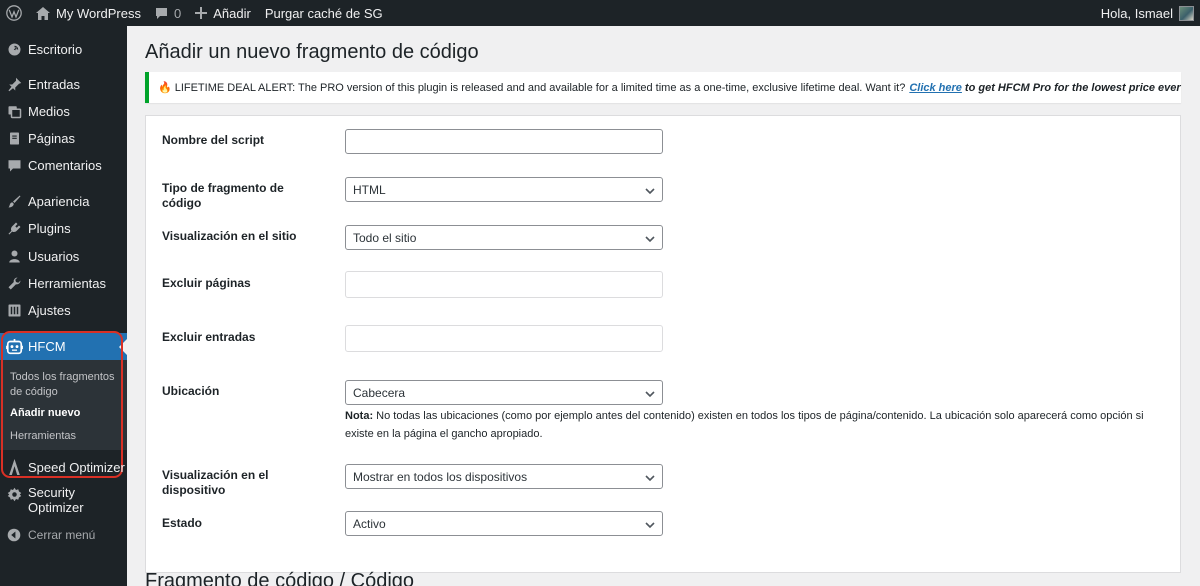 The image size is (1200, 586). What do you see at coordinates (504, 284) in the screenshot?
I see `exclude-pages-input` at bounding box center [504, 284].